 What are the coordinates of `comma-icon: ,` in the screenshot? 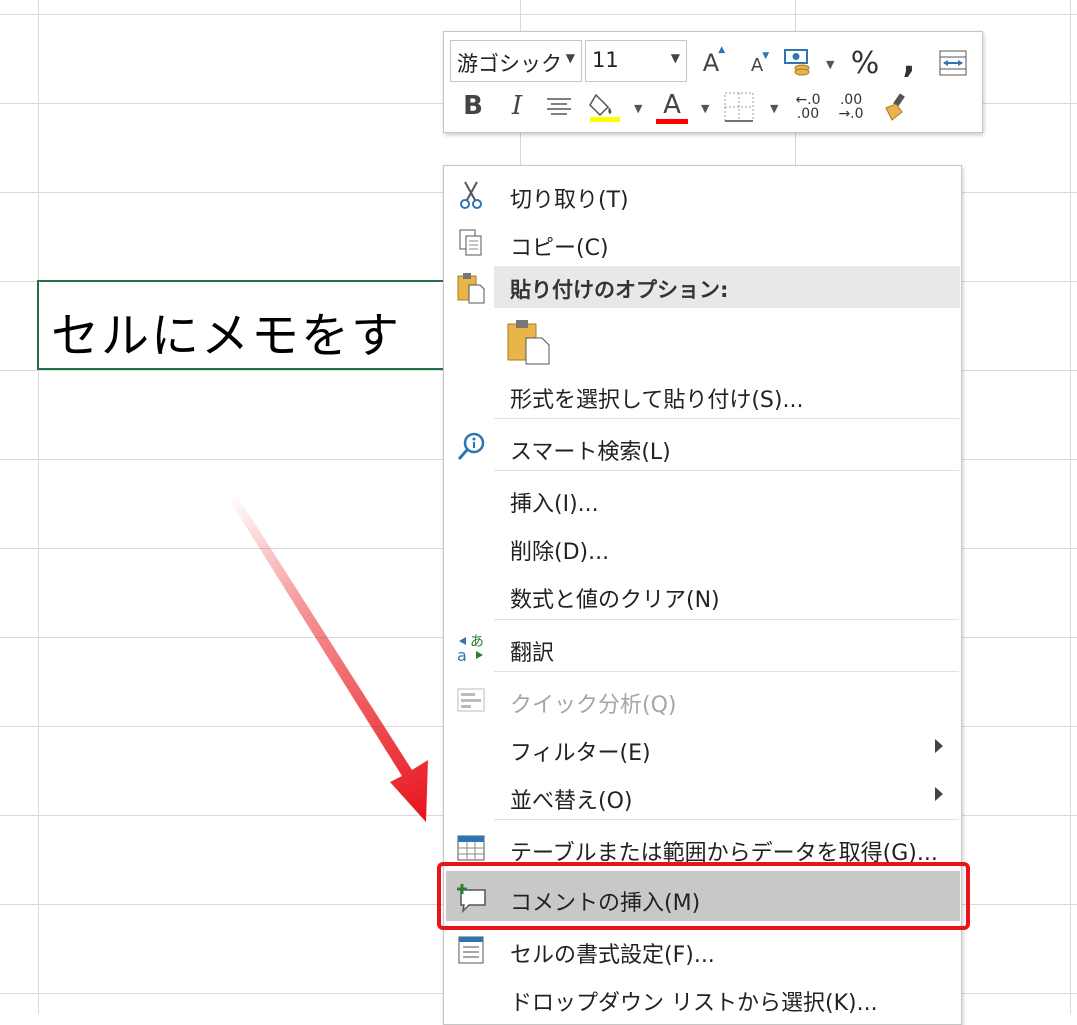 It's located at (909, 61).